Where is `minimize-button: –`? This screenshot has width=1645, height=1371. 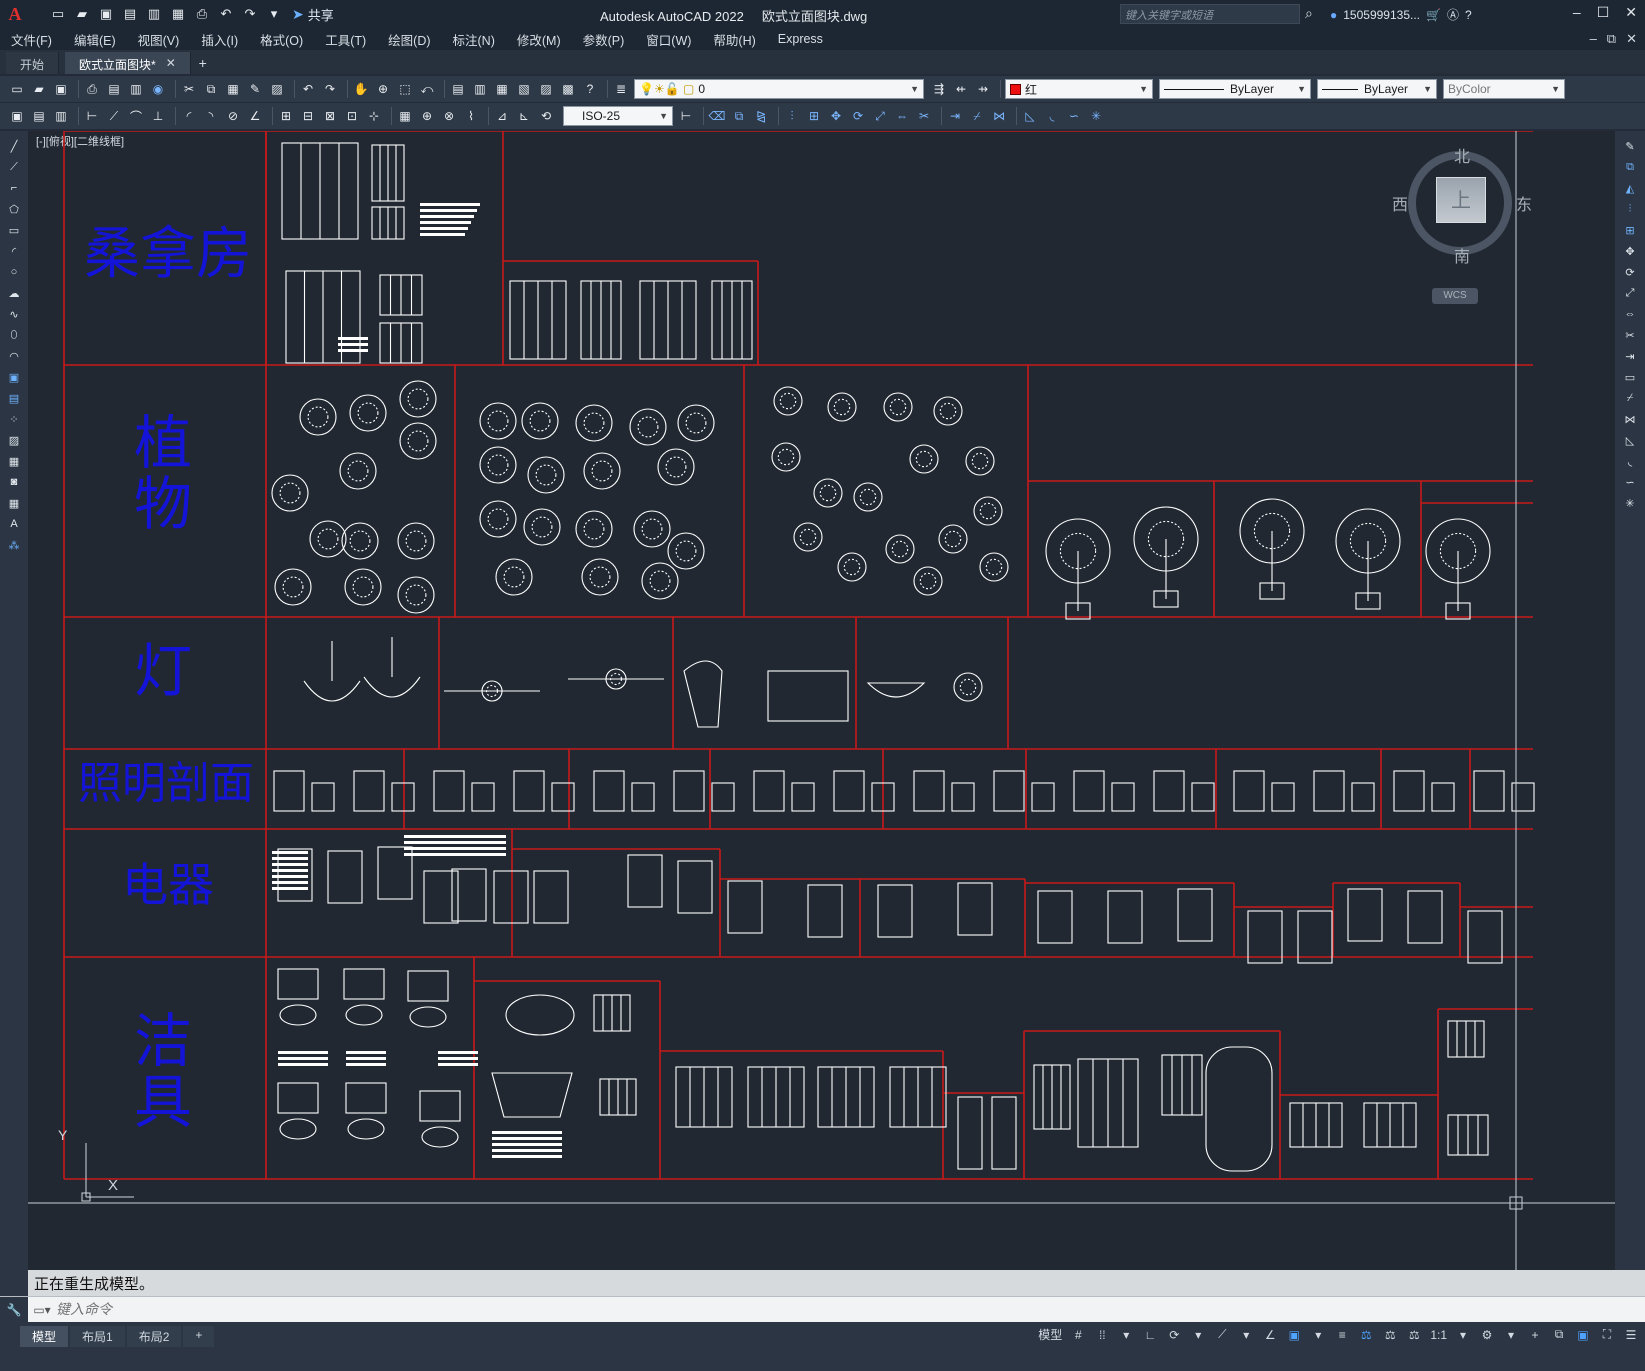 minimize-button: – is located at coordinates (1577, 12).